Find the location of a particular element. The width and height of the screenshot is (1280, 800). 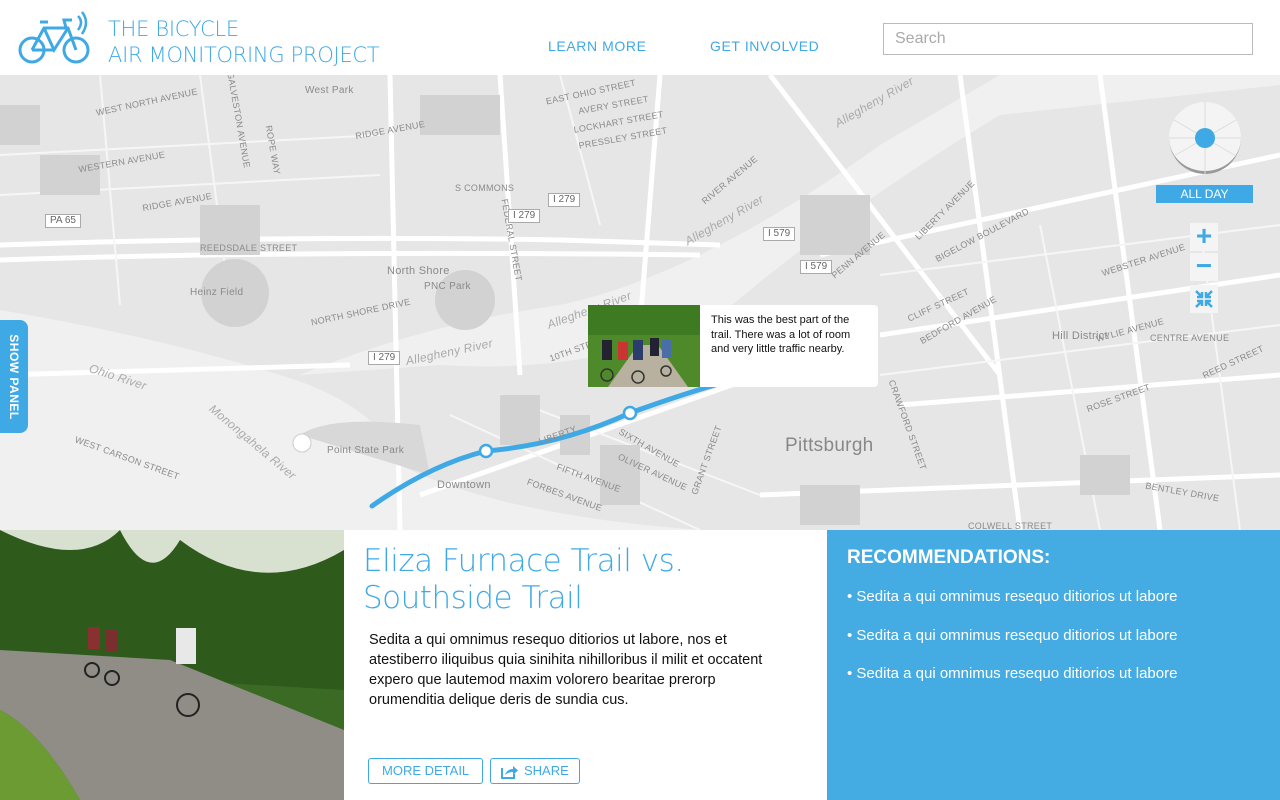

show-panel-label: SHOW PANEL is located at coordinates (14, 376).